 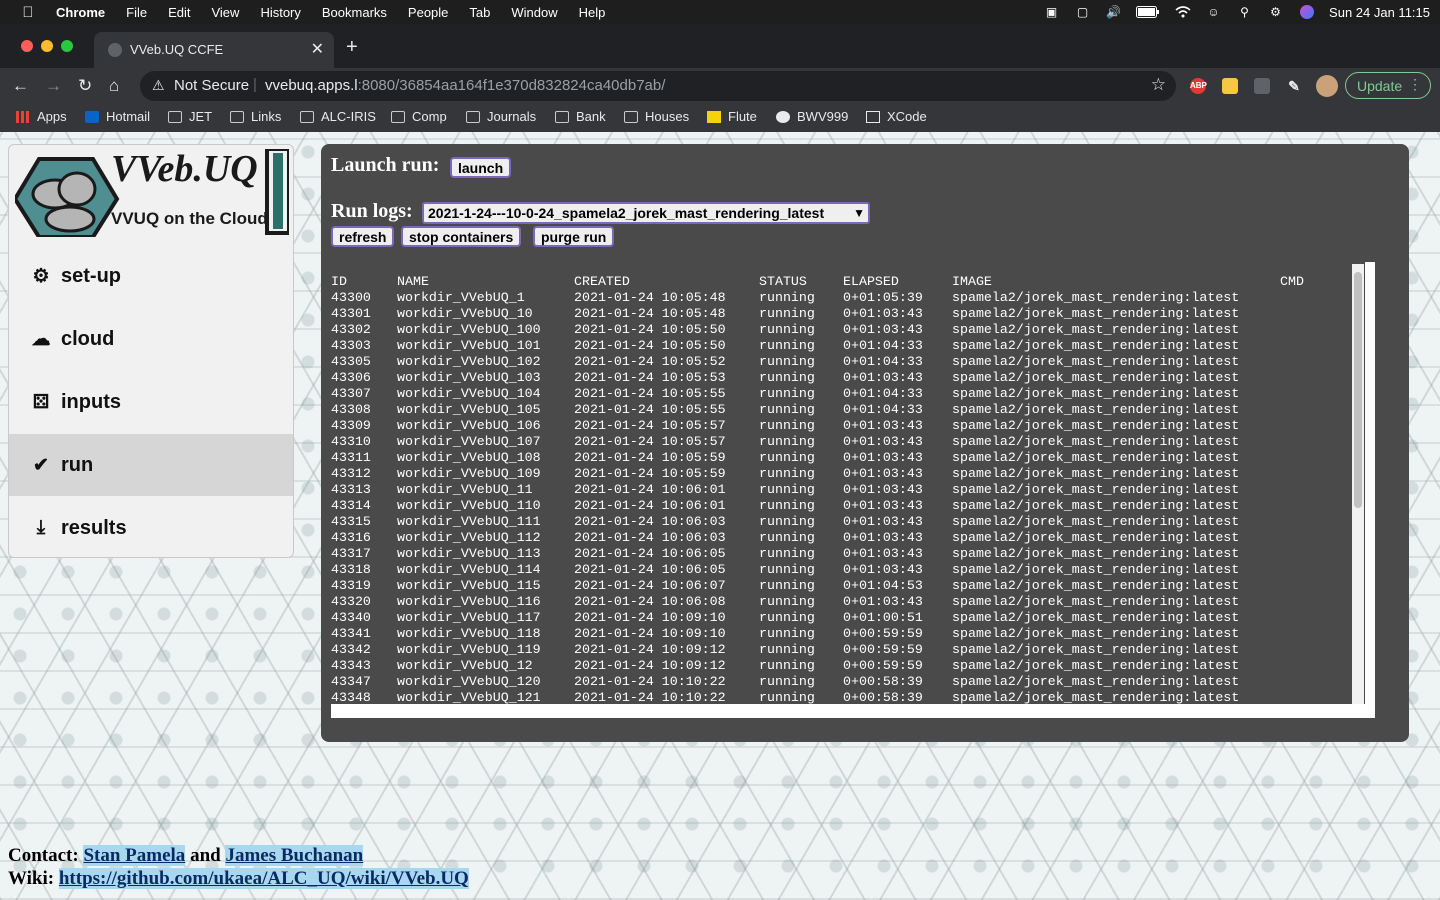 I want to click on row-name: workdir_VVebUQ_106, so click(x=469, y=425).